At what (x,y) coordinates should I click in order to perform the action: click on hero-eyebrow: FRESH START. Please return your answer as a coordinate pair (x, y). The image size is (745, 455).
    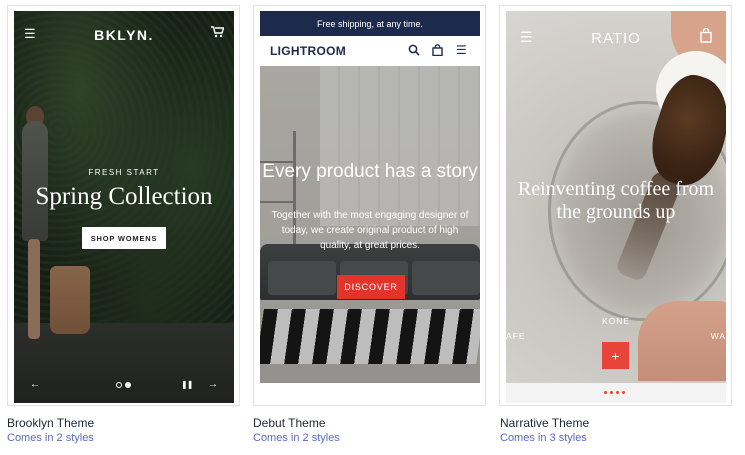
    Looking at the image, I should click on (124, 172).